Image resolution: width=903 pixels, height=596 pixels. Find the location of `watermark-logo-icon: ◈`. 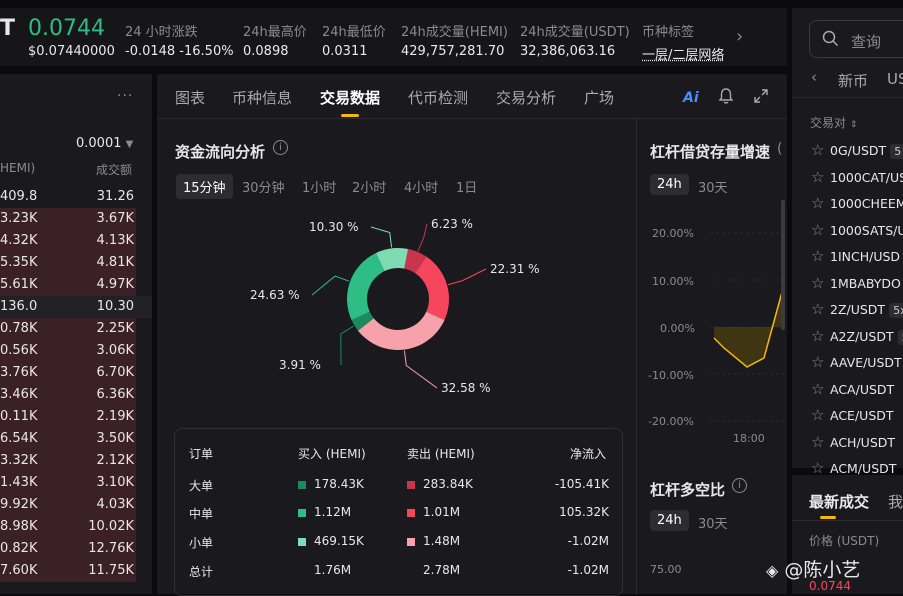

watermark-logo-icon: ◈ is located at coordinates (772, 570).